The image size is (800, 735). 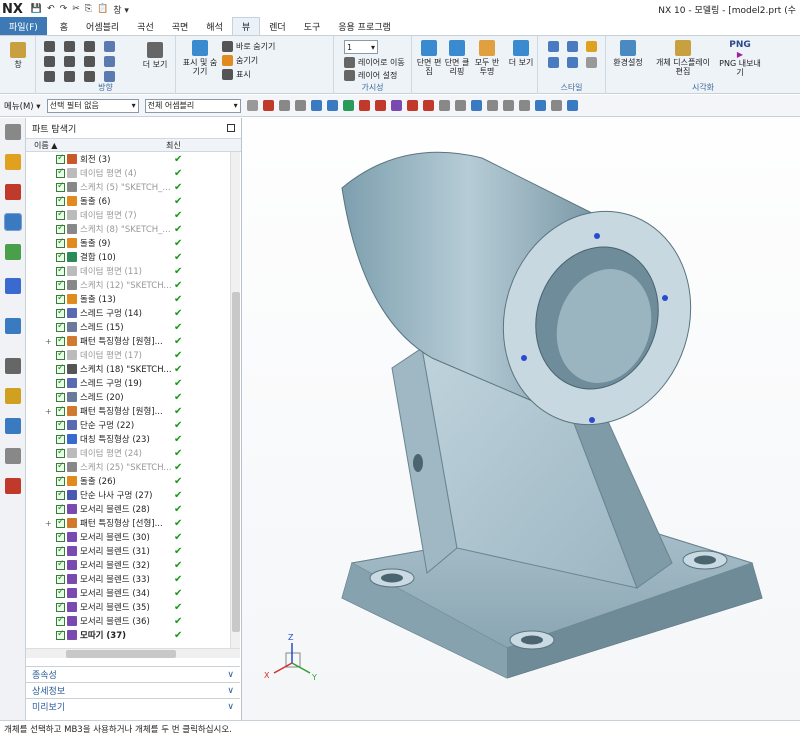 What do you see at coordinates (128, 397) in the screenshot?
I see `tree-row: 스레드 (20)✔` at bounding box center [128, 397].